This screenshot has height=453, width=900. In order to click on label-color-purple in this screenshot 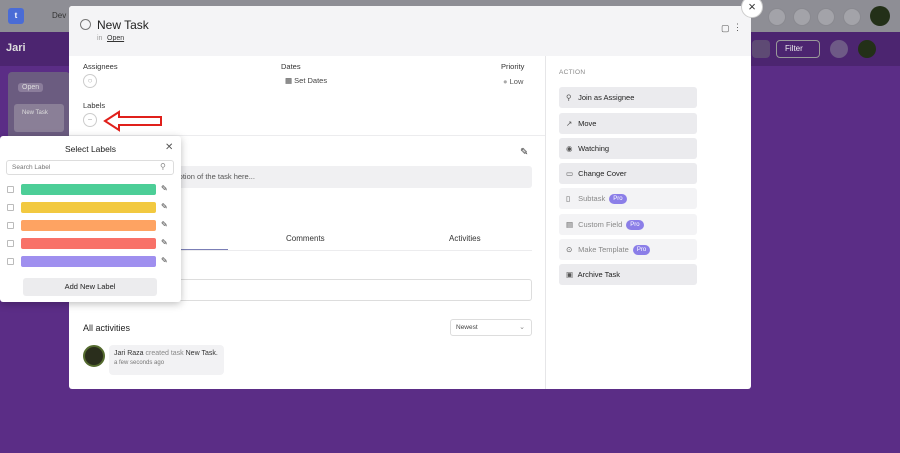, I will do `click(88, 261)`.